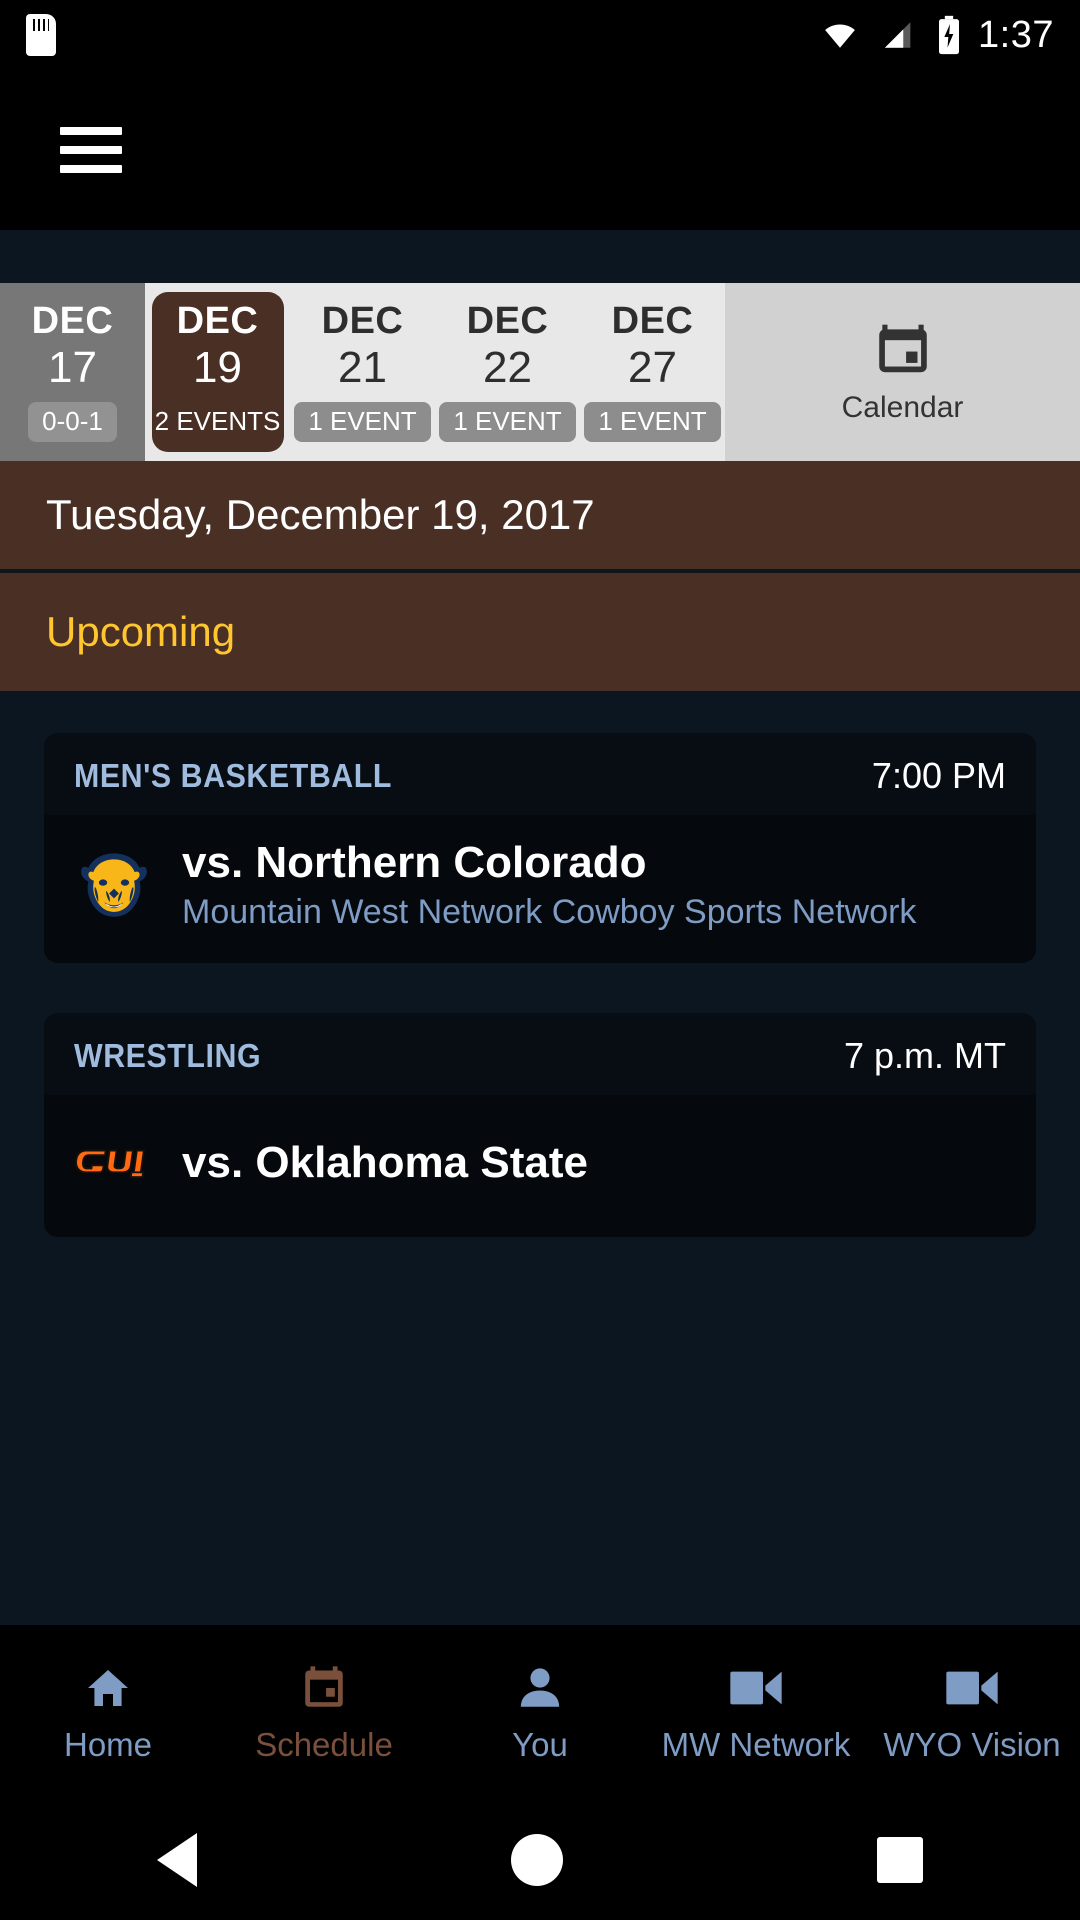  What do you see at coordinates (540, 1688) in the screenshot?
I see `person-icon` at bounding box center [540, 1688].